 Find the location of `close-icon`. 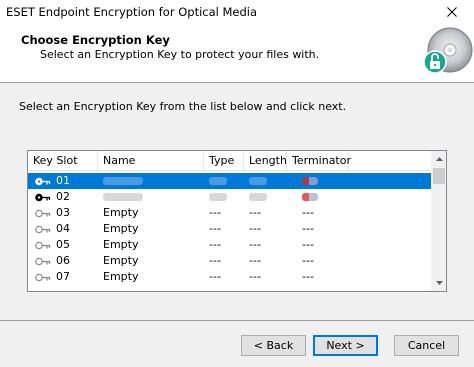

close-icon is located at coordinates (452, 12).